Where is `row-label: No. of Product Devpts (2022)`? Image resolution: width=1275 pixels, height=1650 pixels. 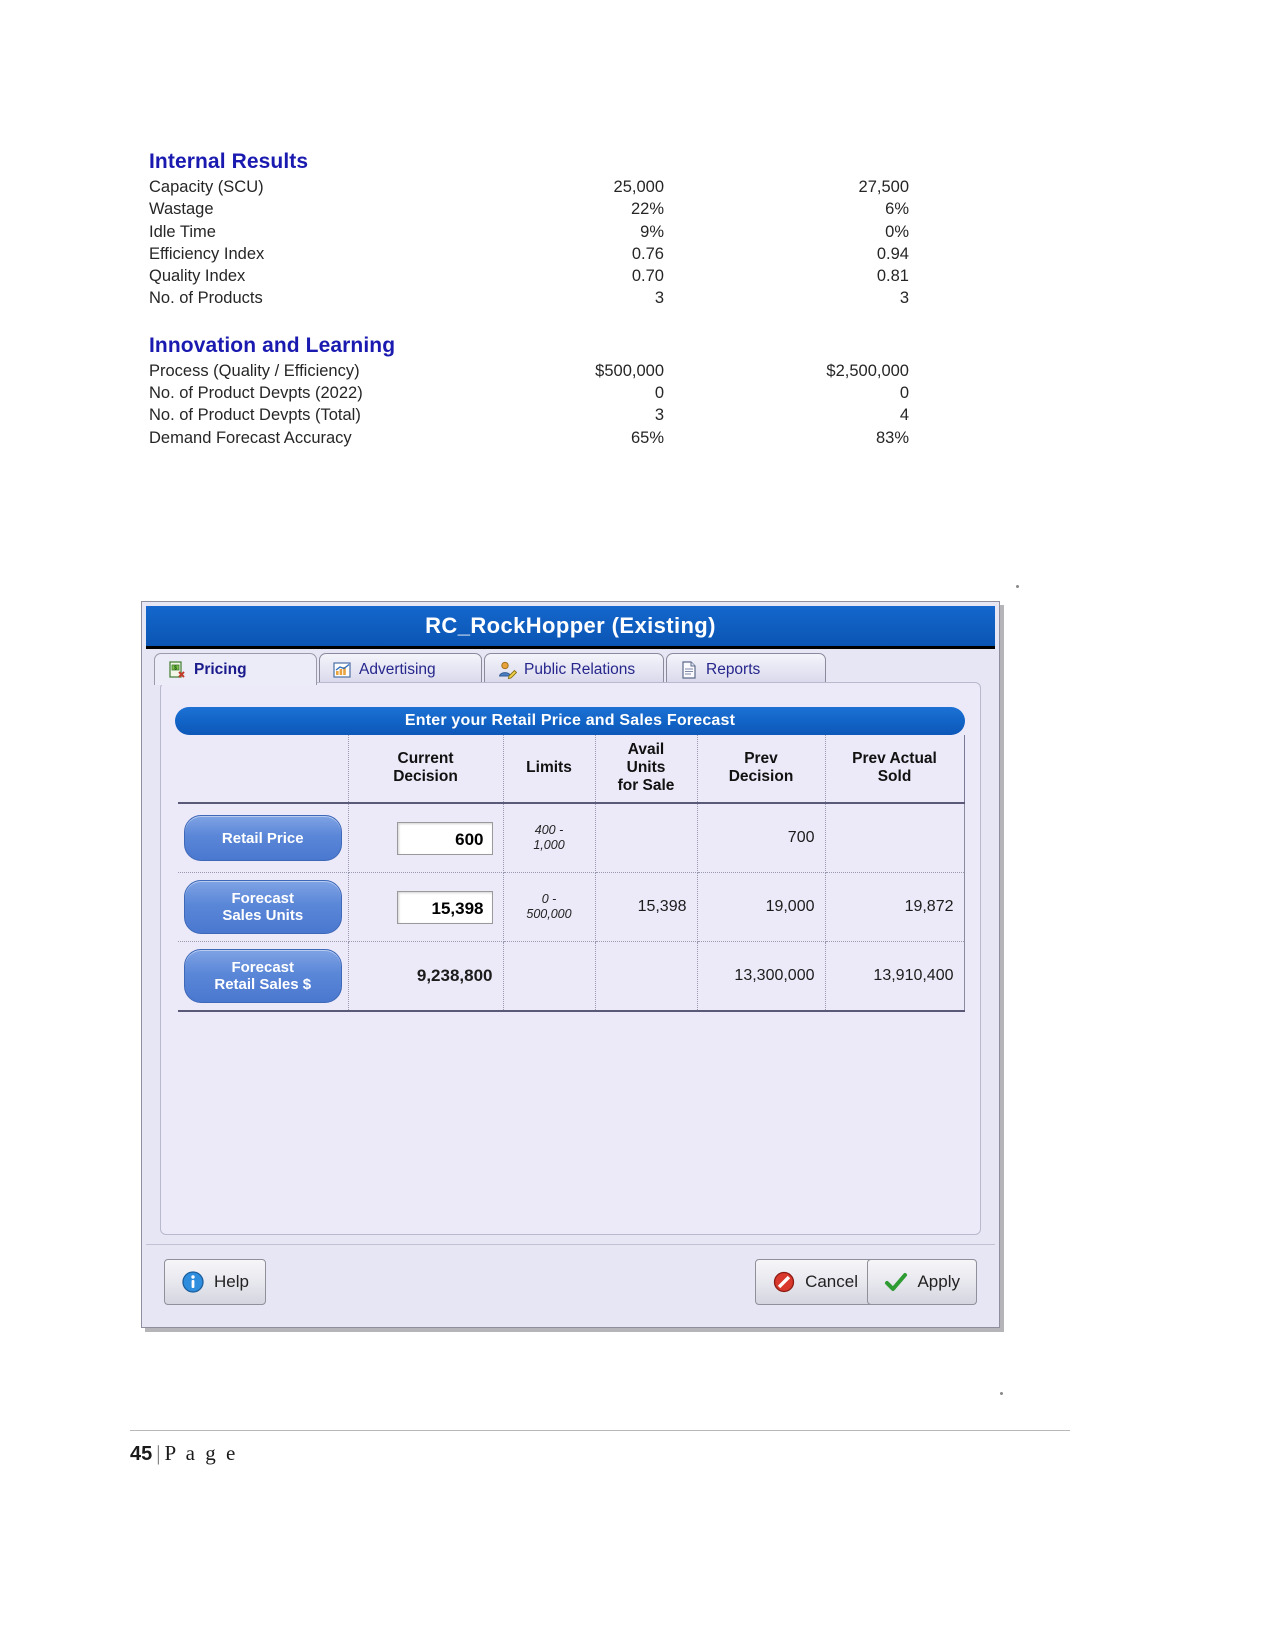
row-label: No. of Product Devpts (2022) is located at coordinates (256, 393).